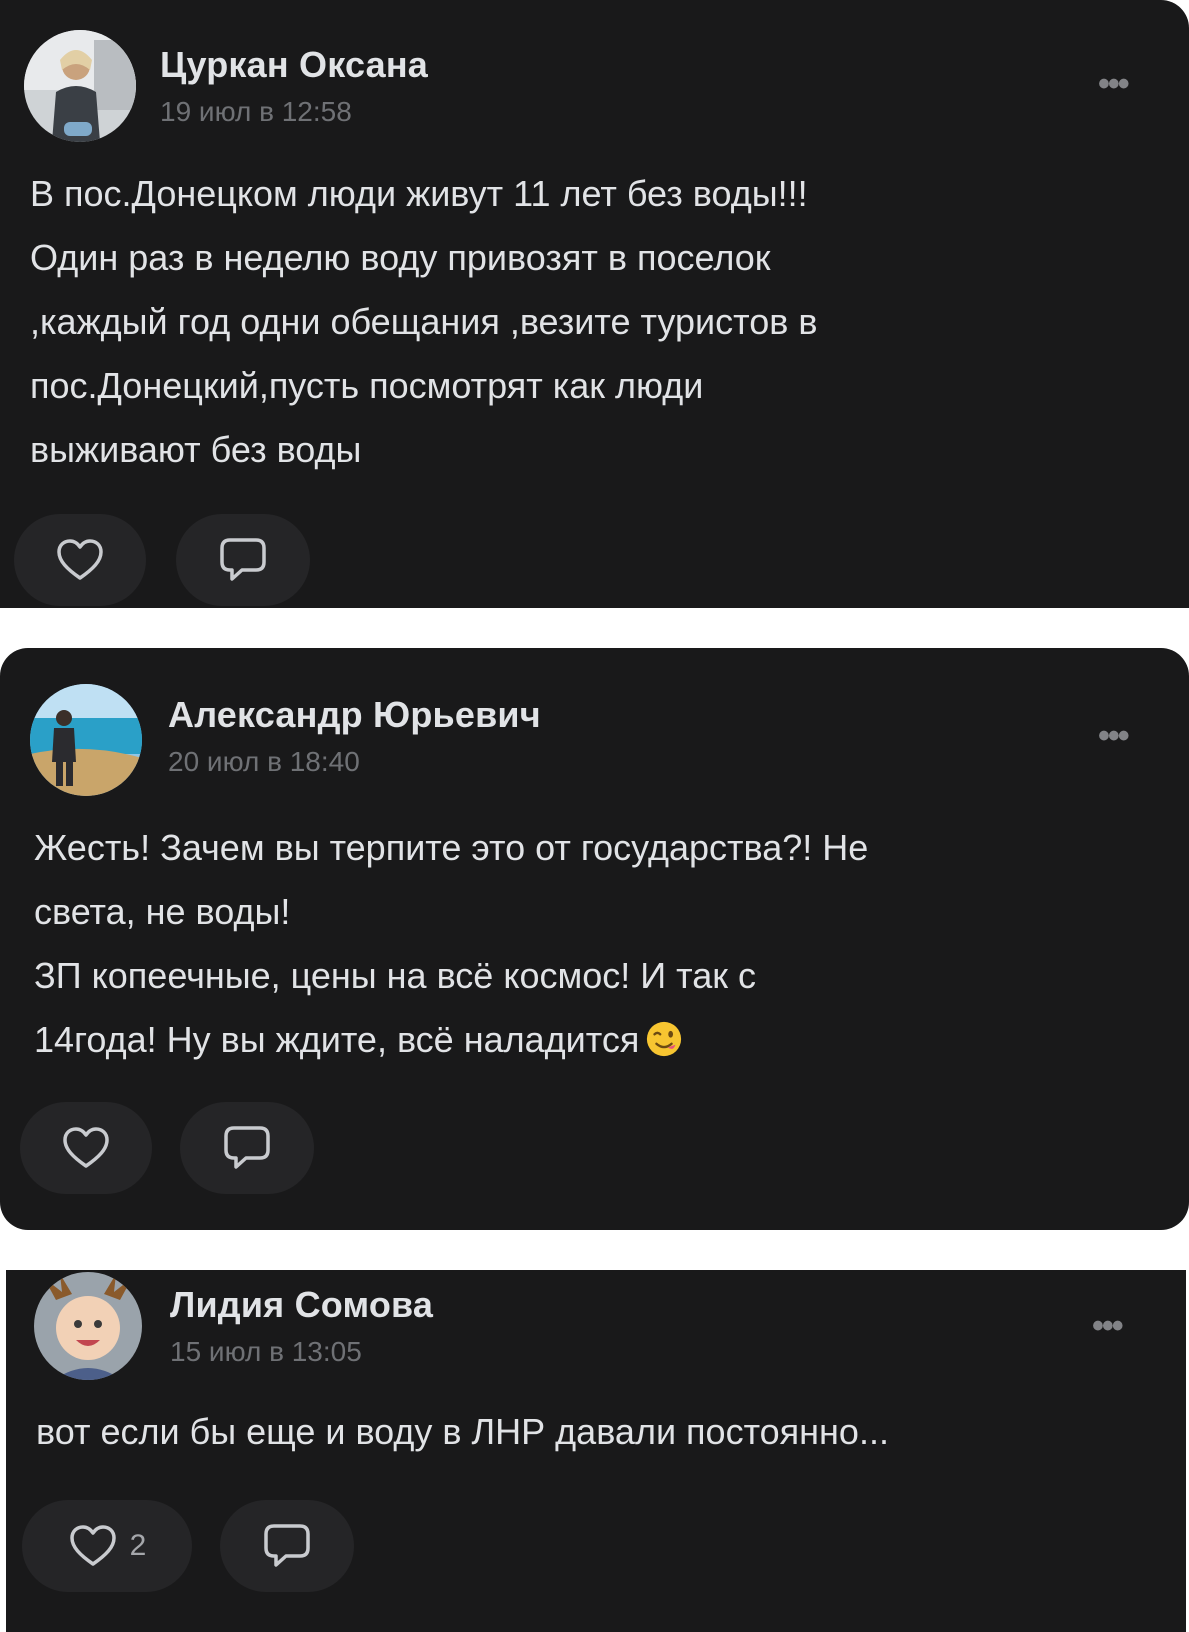 The image size is (1189, 1632). I want to click on comment-date: 19 июл в 12:58, so click(256, 112).